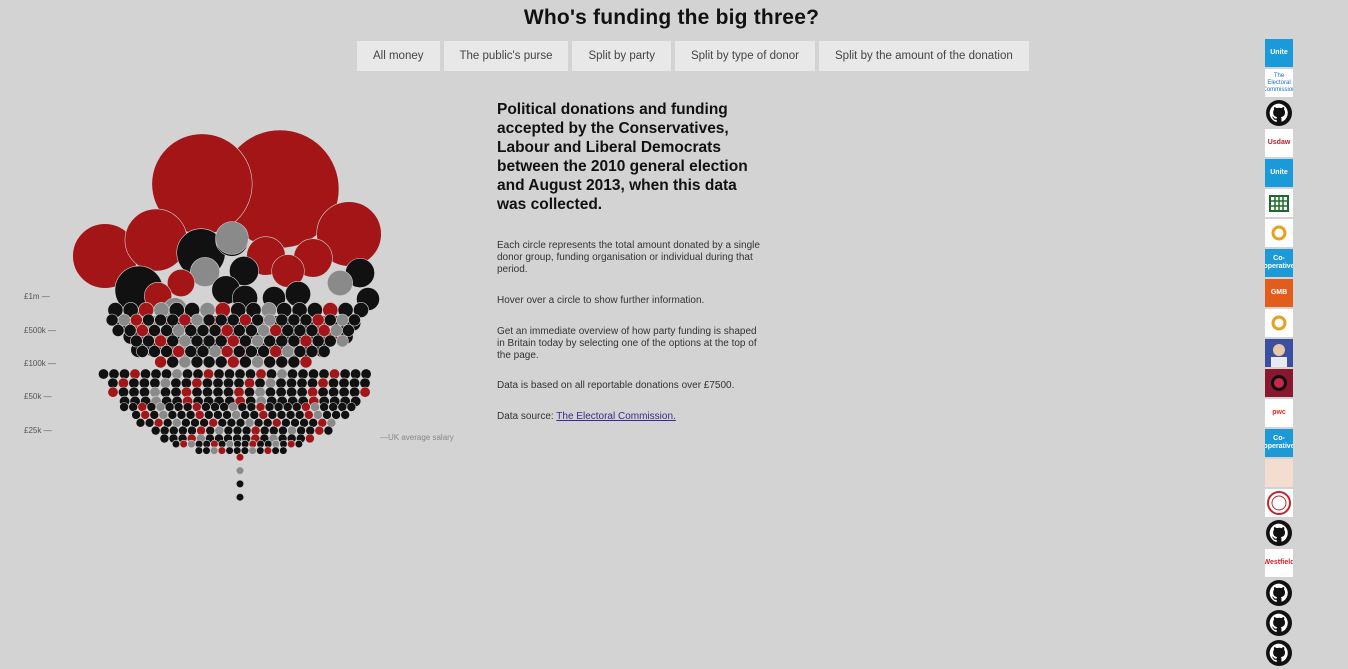  I want to click on unite-logo: Unite, so click(1279, 53).